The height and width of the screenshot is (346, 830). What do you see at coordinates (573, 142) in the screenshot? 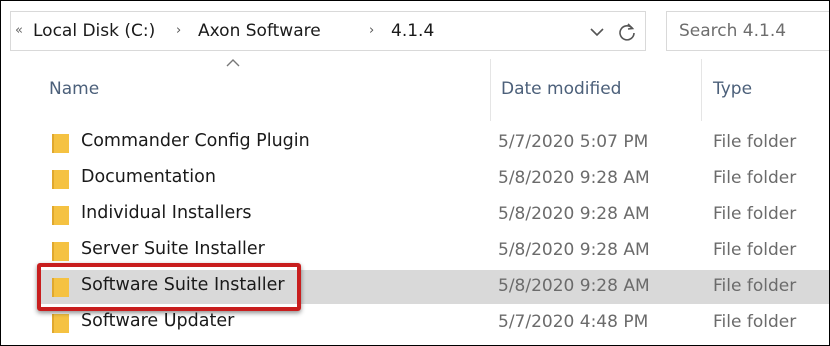
I see `file-date-modified: 5/7/2020 5:07 PM` at bounding box center [573, 142].